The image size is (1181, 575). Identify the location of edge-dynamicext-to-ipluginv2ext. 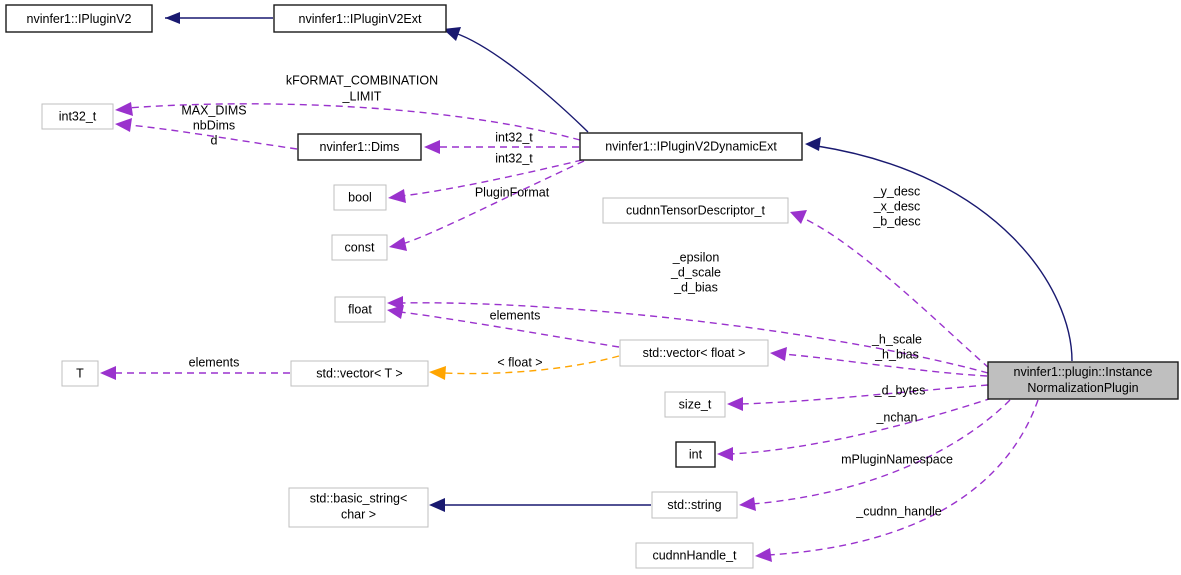
(516, 80).